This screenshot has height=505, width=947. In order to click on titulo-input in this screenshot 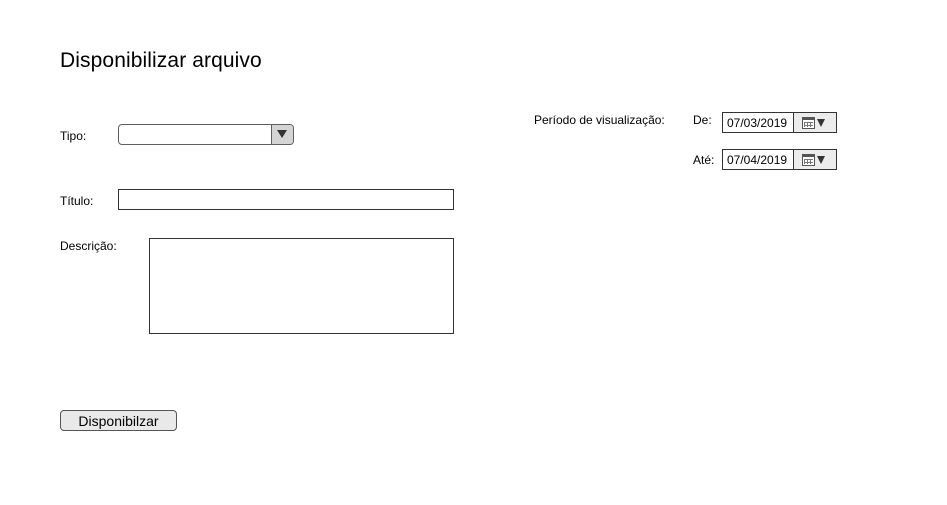, I will do `click(286, 199)`.